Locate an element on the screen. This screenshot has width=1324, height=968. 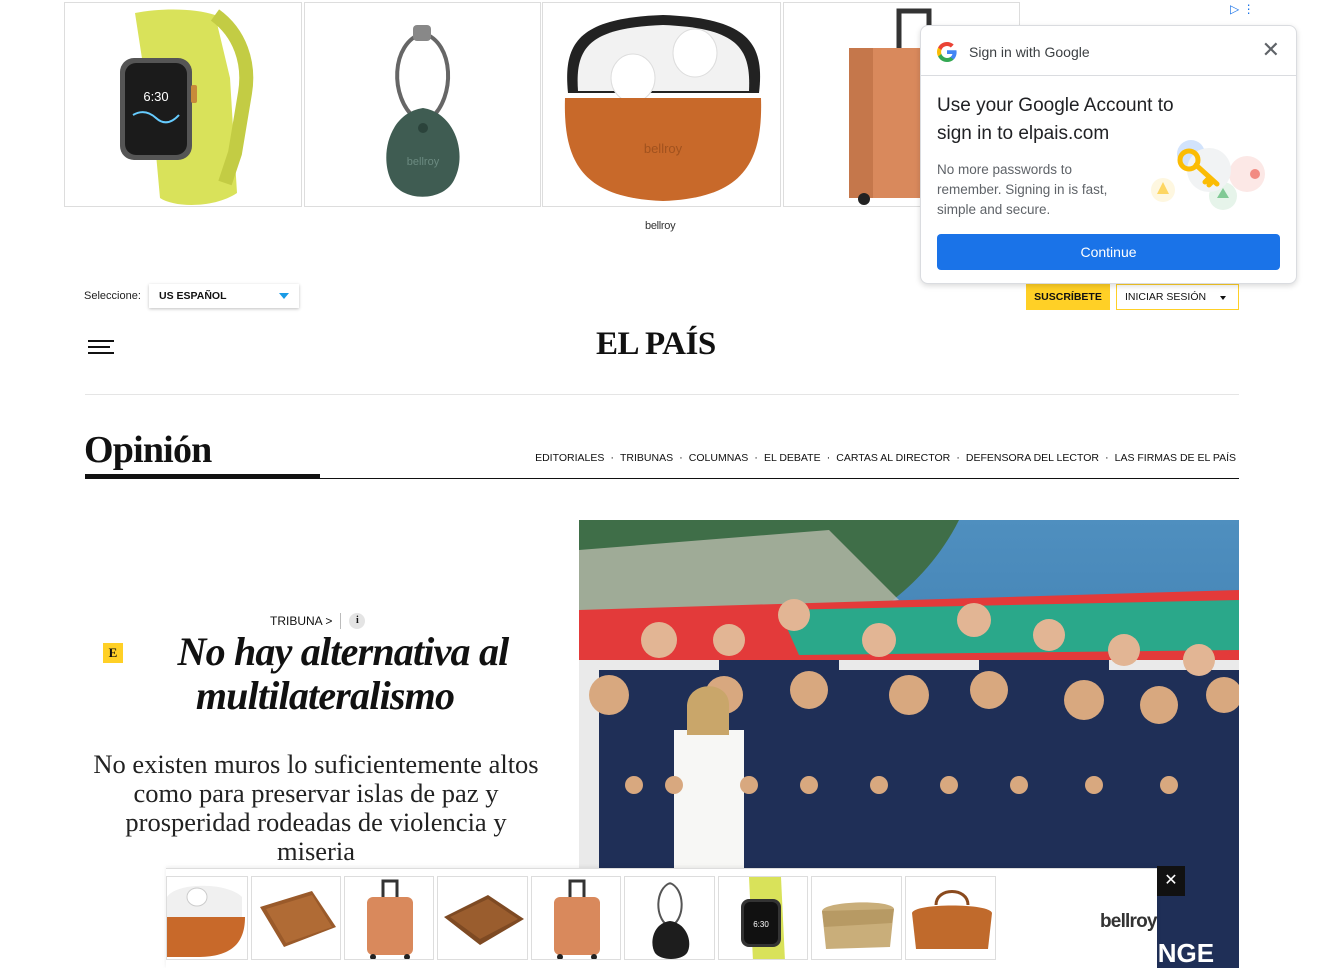
subnav-el-debate: EL DEBATE is located at coordinates (792, 458).